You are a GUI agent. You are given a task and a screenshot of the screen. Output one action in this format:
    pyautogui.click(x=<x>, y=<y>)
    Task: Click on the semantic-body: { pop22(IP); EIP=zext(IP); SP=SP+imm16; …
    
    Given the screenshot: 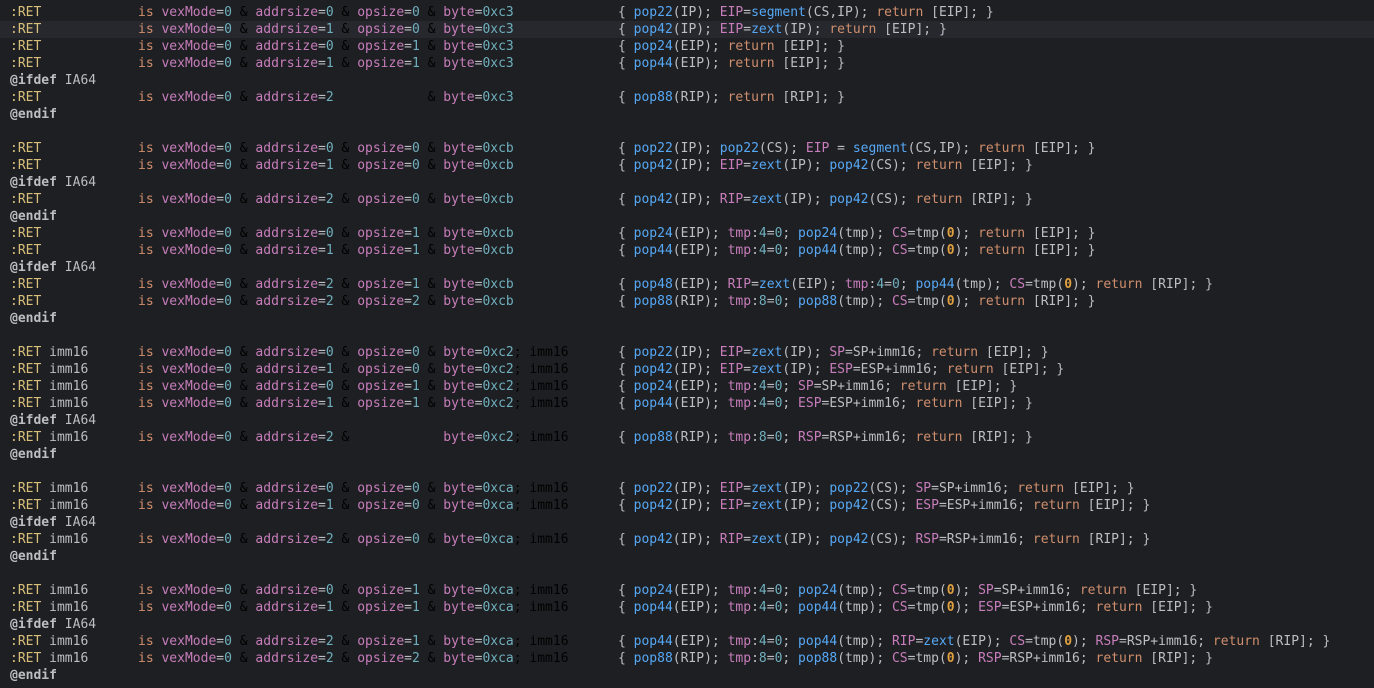 What is the action you would take?
    pyautogui.click(x=833, y=352)
    